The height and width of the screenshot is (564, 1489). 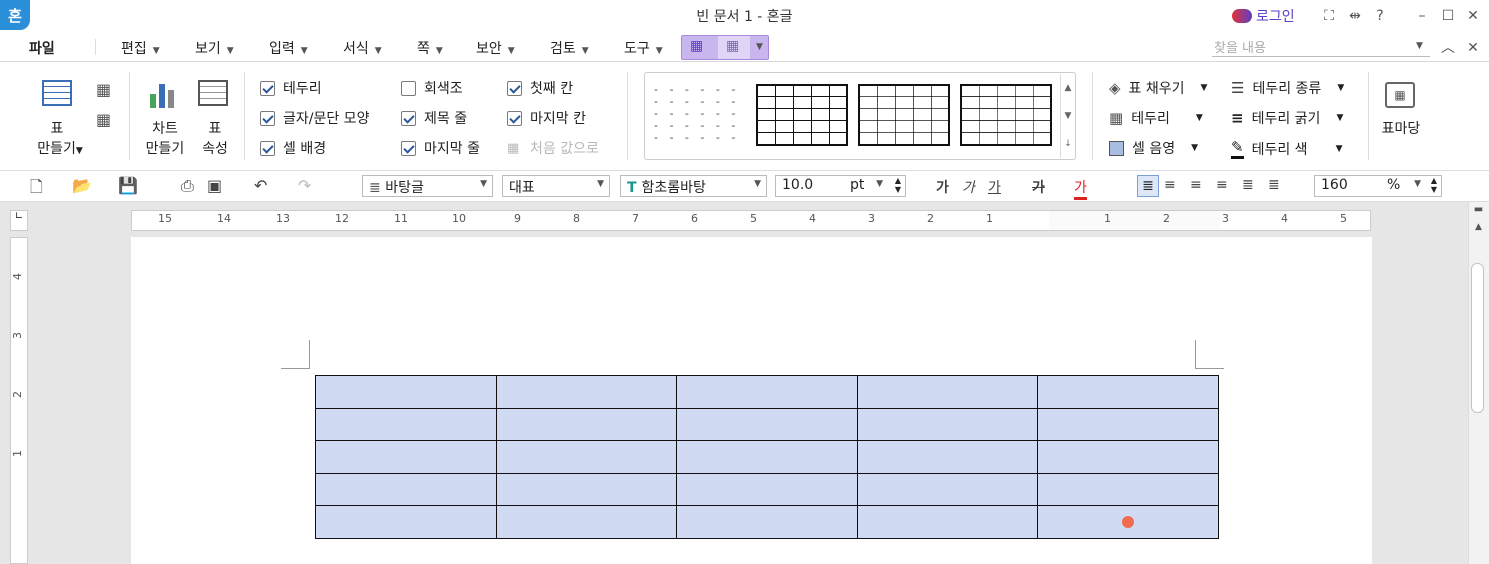 What do you see at coordinates (1006, 115) in the screenshot?
I see `table-style-mixed` at bounding box center [1006, 115].